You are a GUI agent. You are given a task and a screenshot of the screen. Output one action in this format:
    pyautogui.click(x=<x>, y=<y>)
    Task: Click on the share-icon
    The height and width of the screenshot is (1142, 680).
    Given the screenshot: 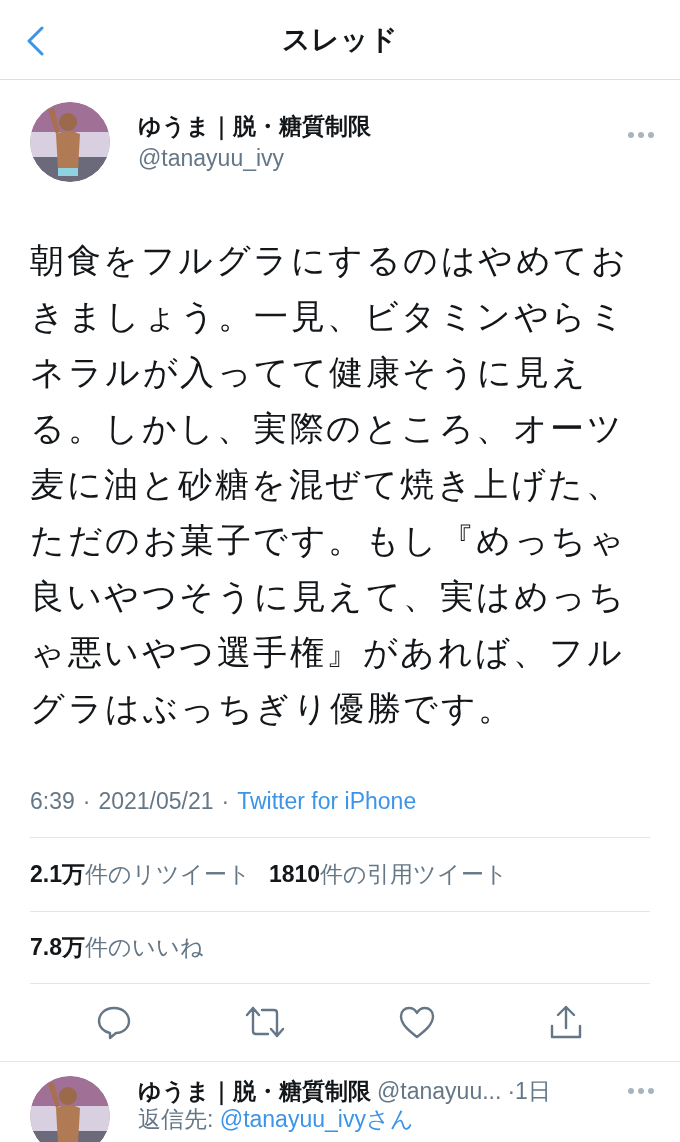 What is the action you would take?
    pyautogui.click(x=566, y=1022)
    